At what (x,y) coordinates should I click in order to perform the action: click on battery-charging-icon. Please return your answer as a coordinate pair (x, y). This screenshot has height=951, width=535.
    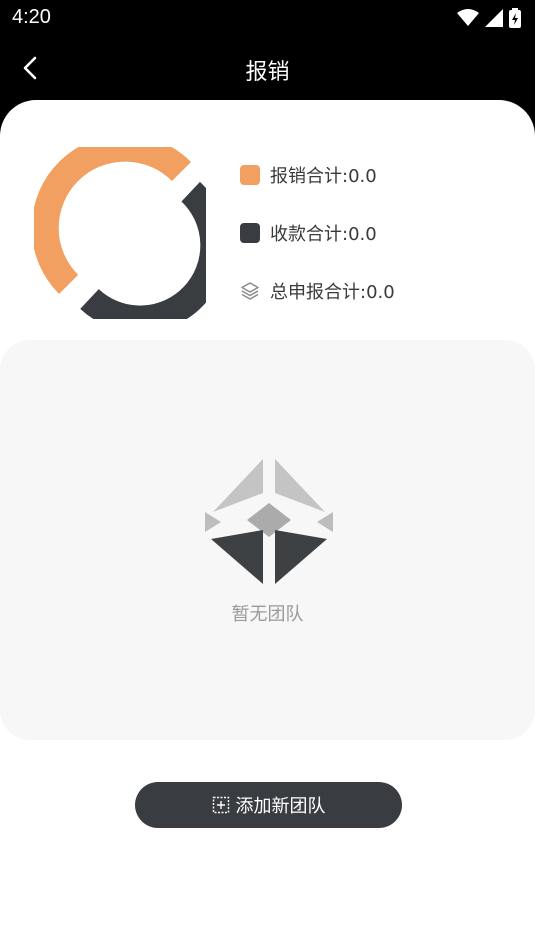
    Looking at the image, I should click on (515, 18).